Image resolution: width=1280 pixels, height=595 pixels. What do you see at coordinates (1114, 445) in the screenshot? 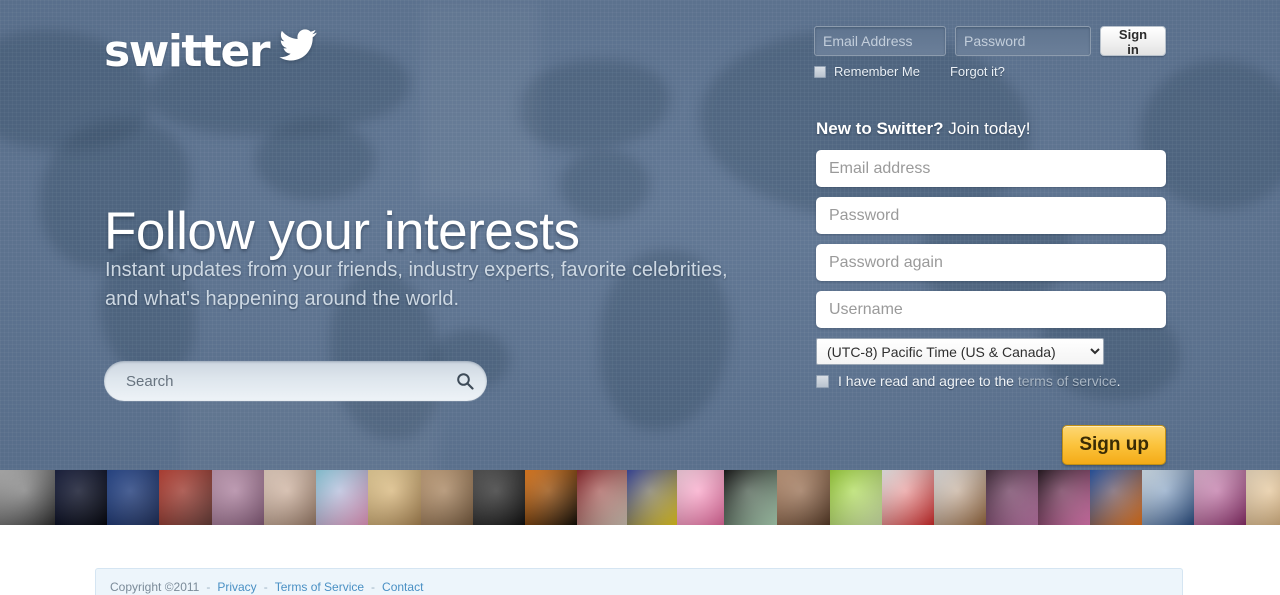
I see `sign-up-button: Sign up` at bounding box center [1114, 445].